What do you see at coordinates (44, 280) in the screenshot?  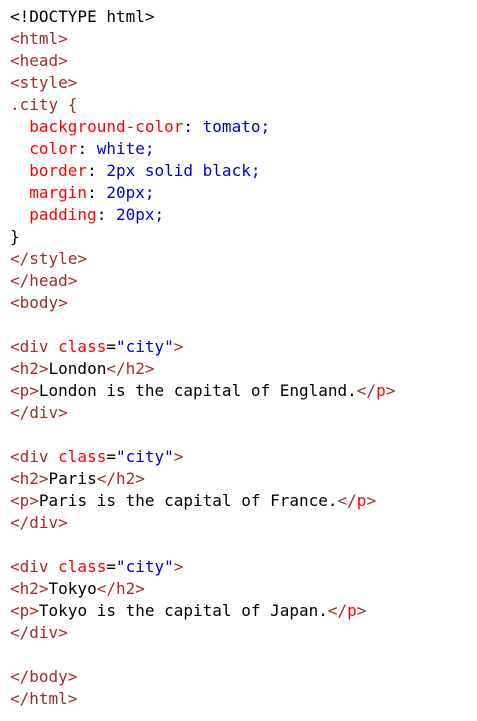 I see `head-close-tag: </head>` at bounding box center [44, 280].